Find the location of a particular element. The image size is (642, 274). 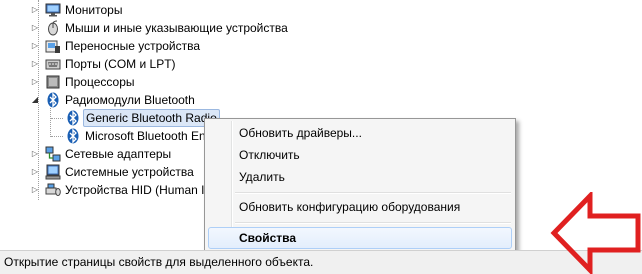

system-device-icon is located at coordinates (53, 172).